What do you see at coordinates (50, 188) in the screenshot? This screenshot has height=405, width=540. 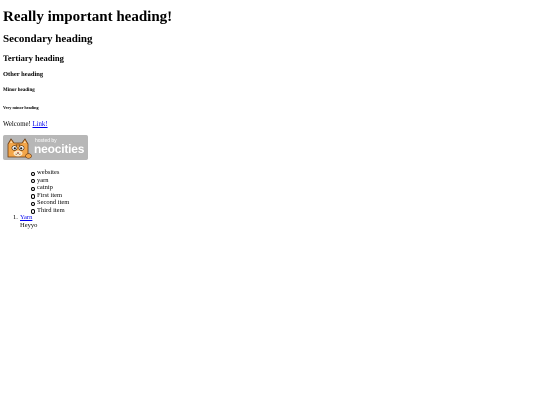 I see `list-item: catnip` at bounding box center [50, 188].